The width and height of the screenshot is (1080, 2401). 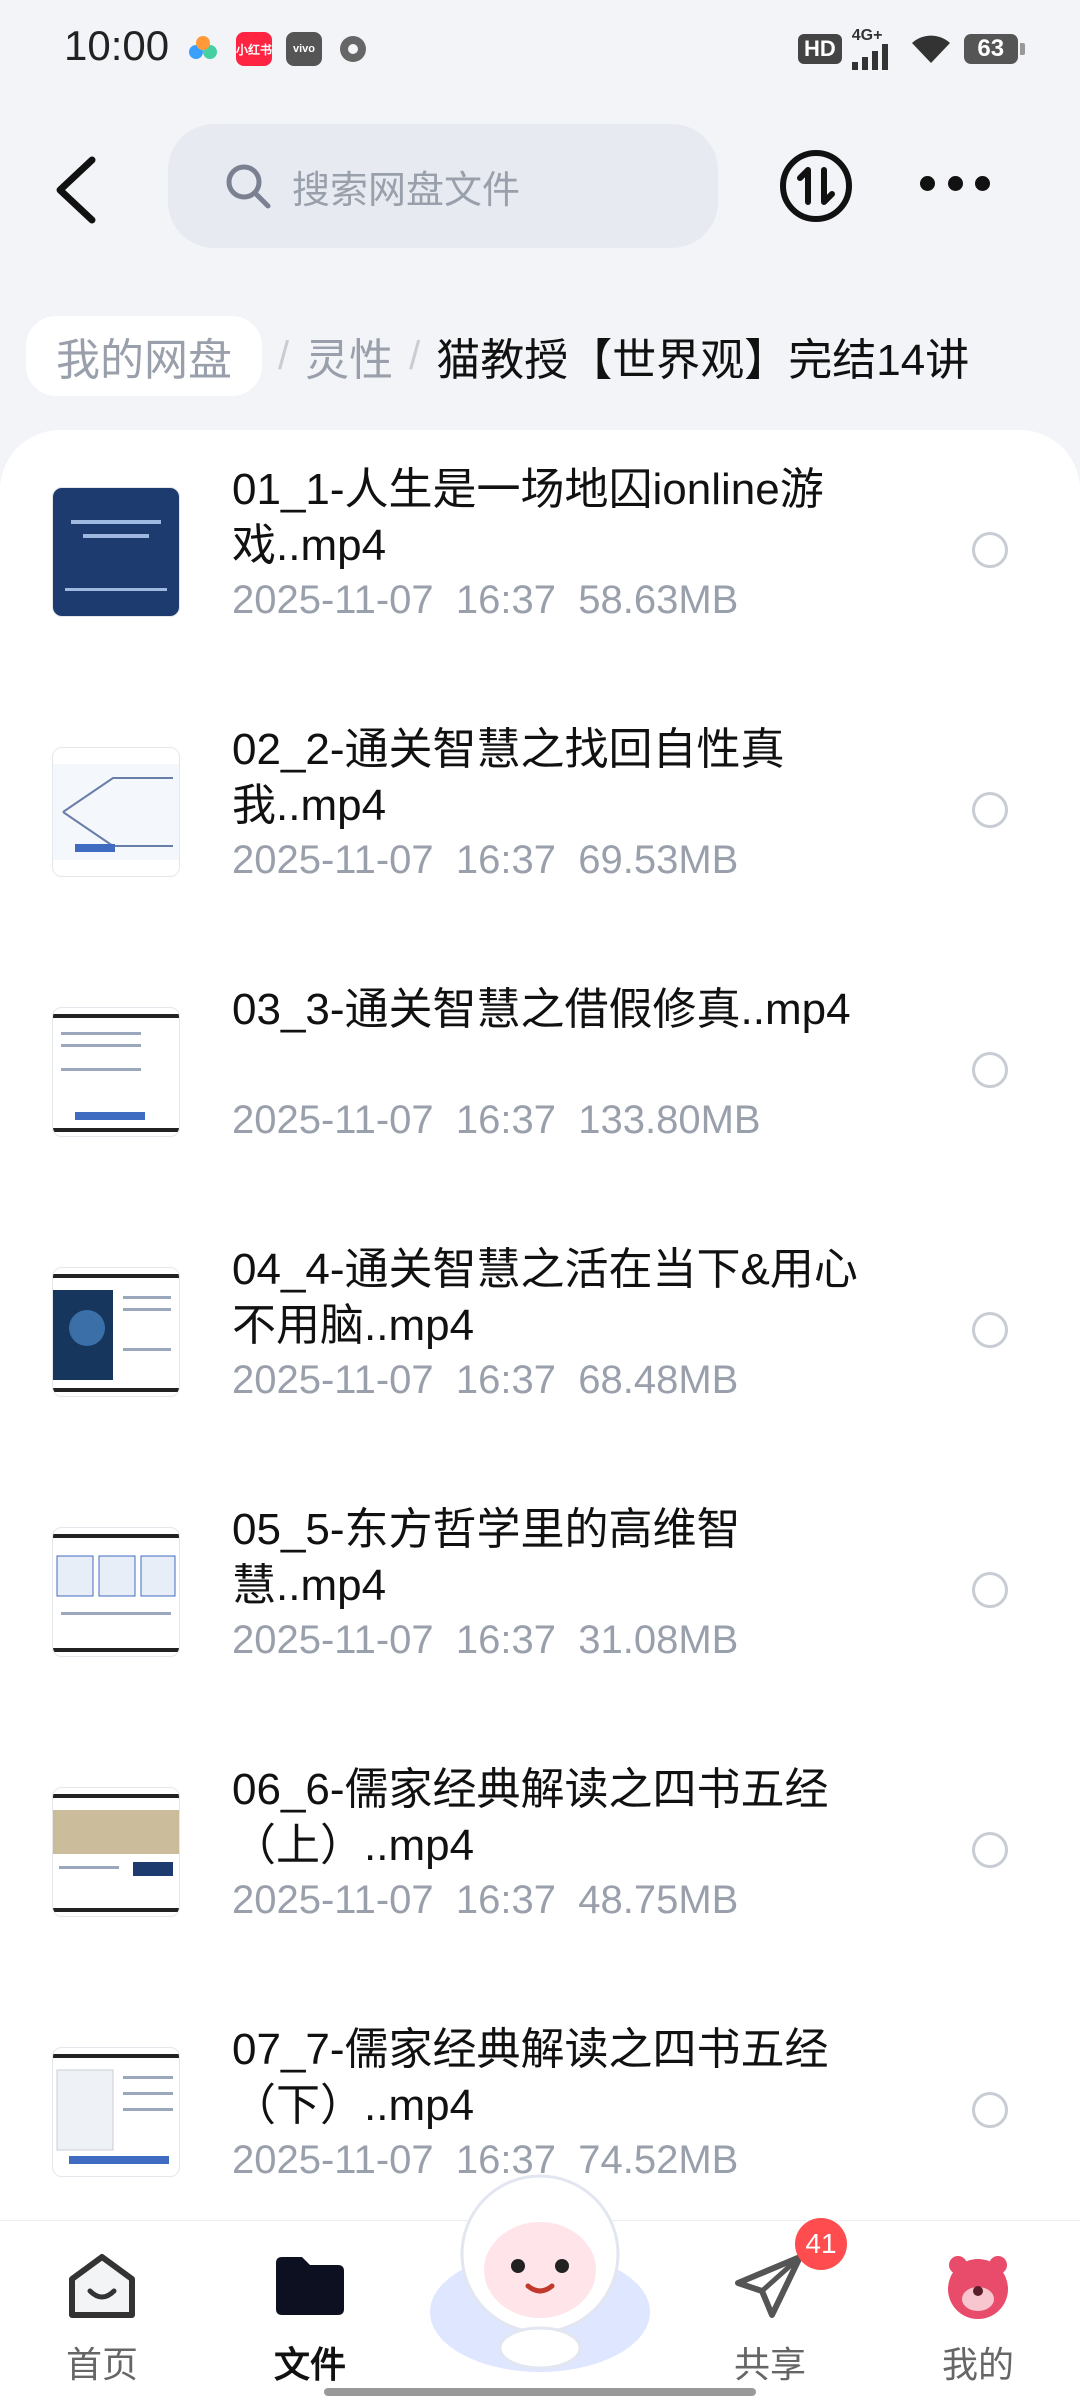 I want to click on file-name: 05_5-东方哲学里的高维智慧..mp4, so click(x=486, y=1557).